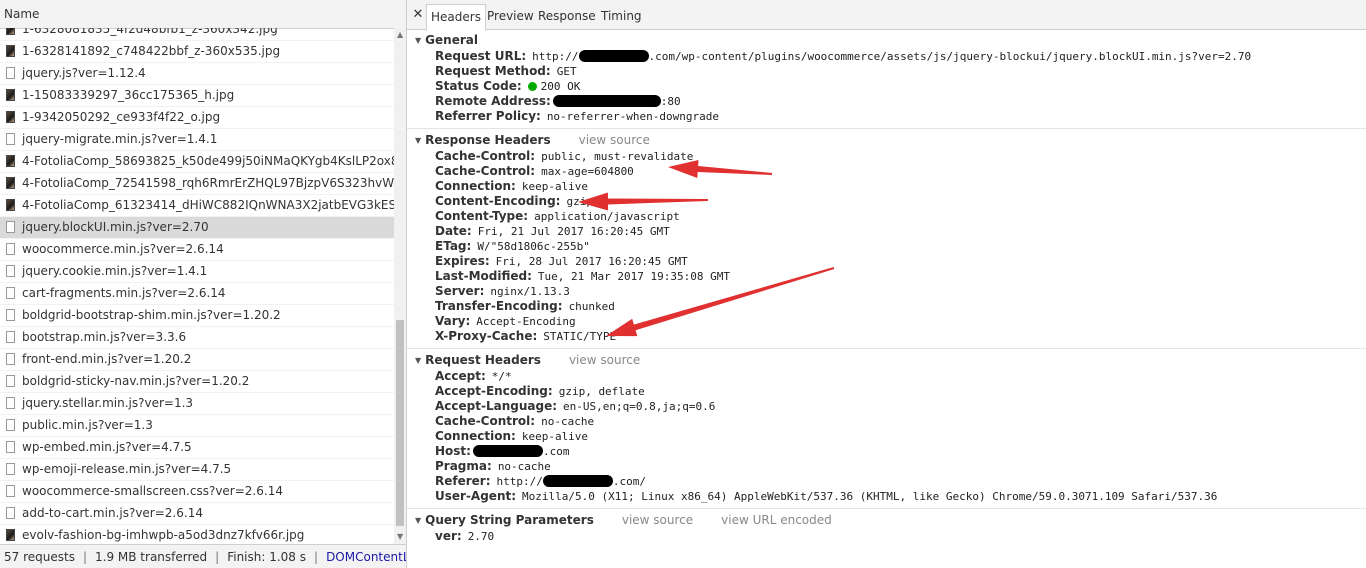 The height and width of the screenshot is (568, 1366). What do you see at coordinates (400, 423) in the screenshot?
I see `scrollbar-thumb` at bounding box center [400, 423].